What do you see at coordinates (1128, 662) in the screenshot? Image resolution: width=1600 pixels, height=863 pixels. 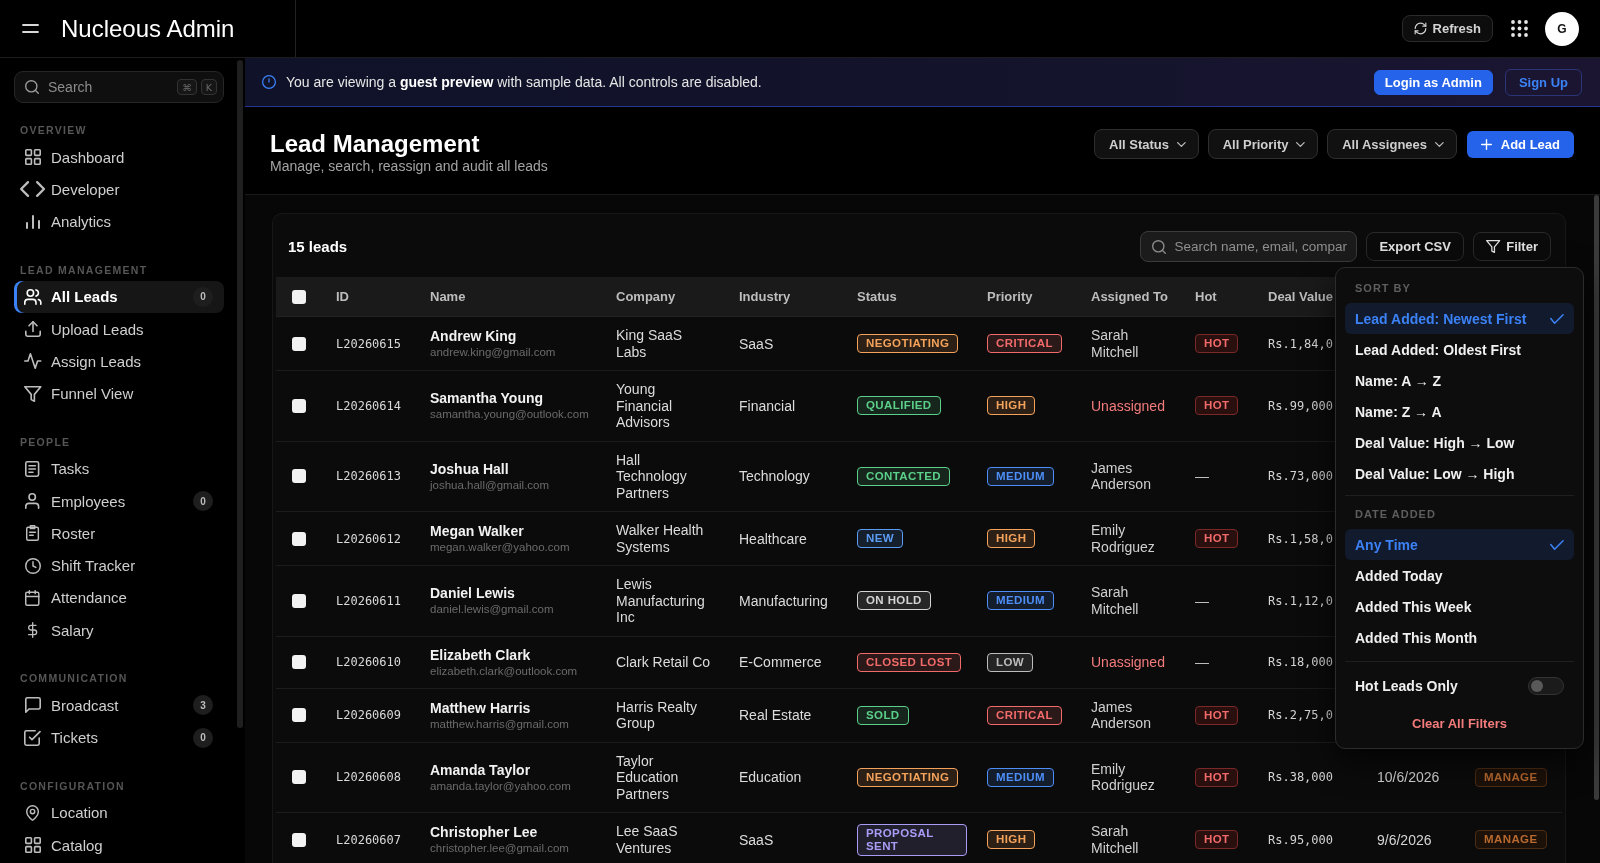 I see `assignee-name: Unassigned` at bounding box center [1128, 662].